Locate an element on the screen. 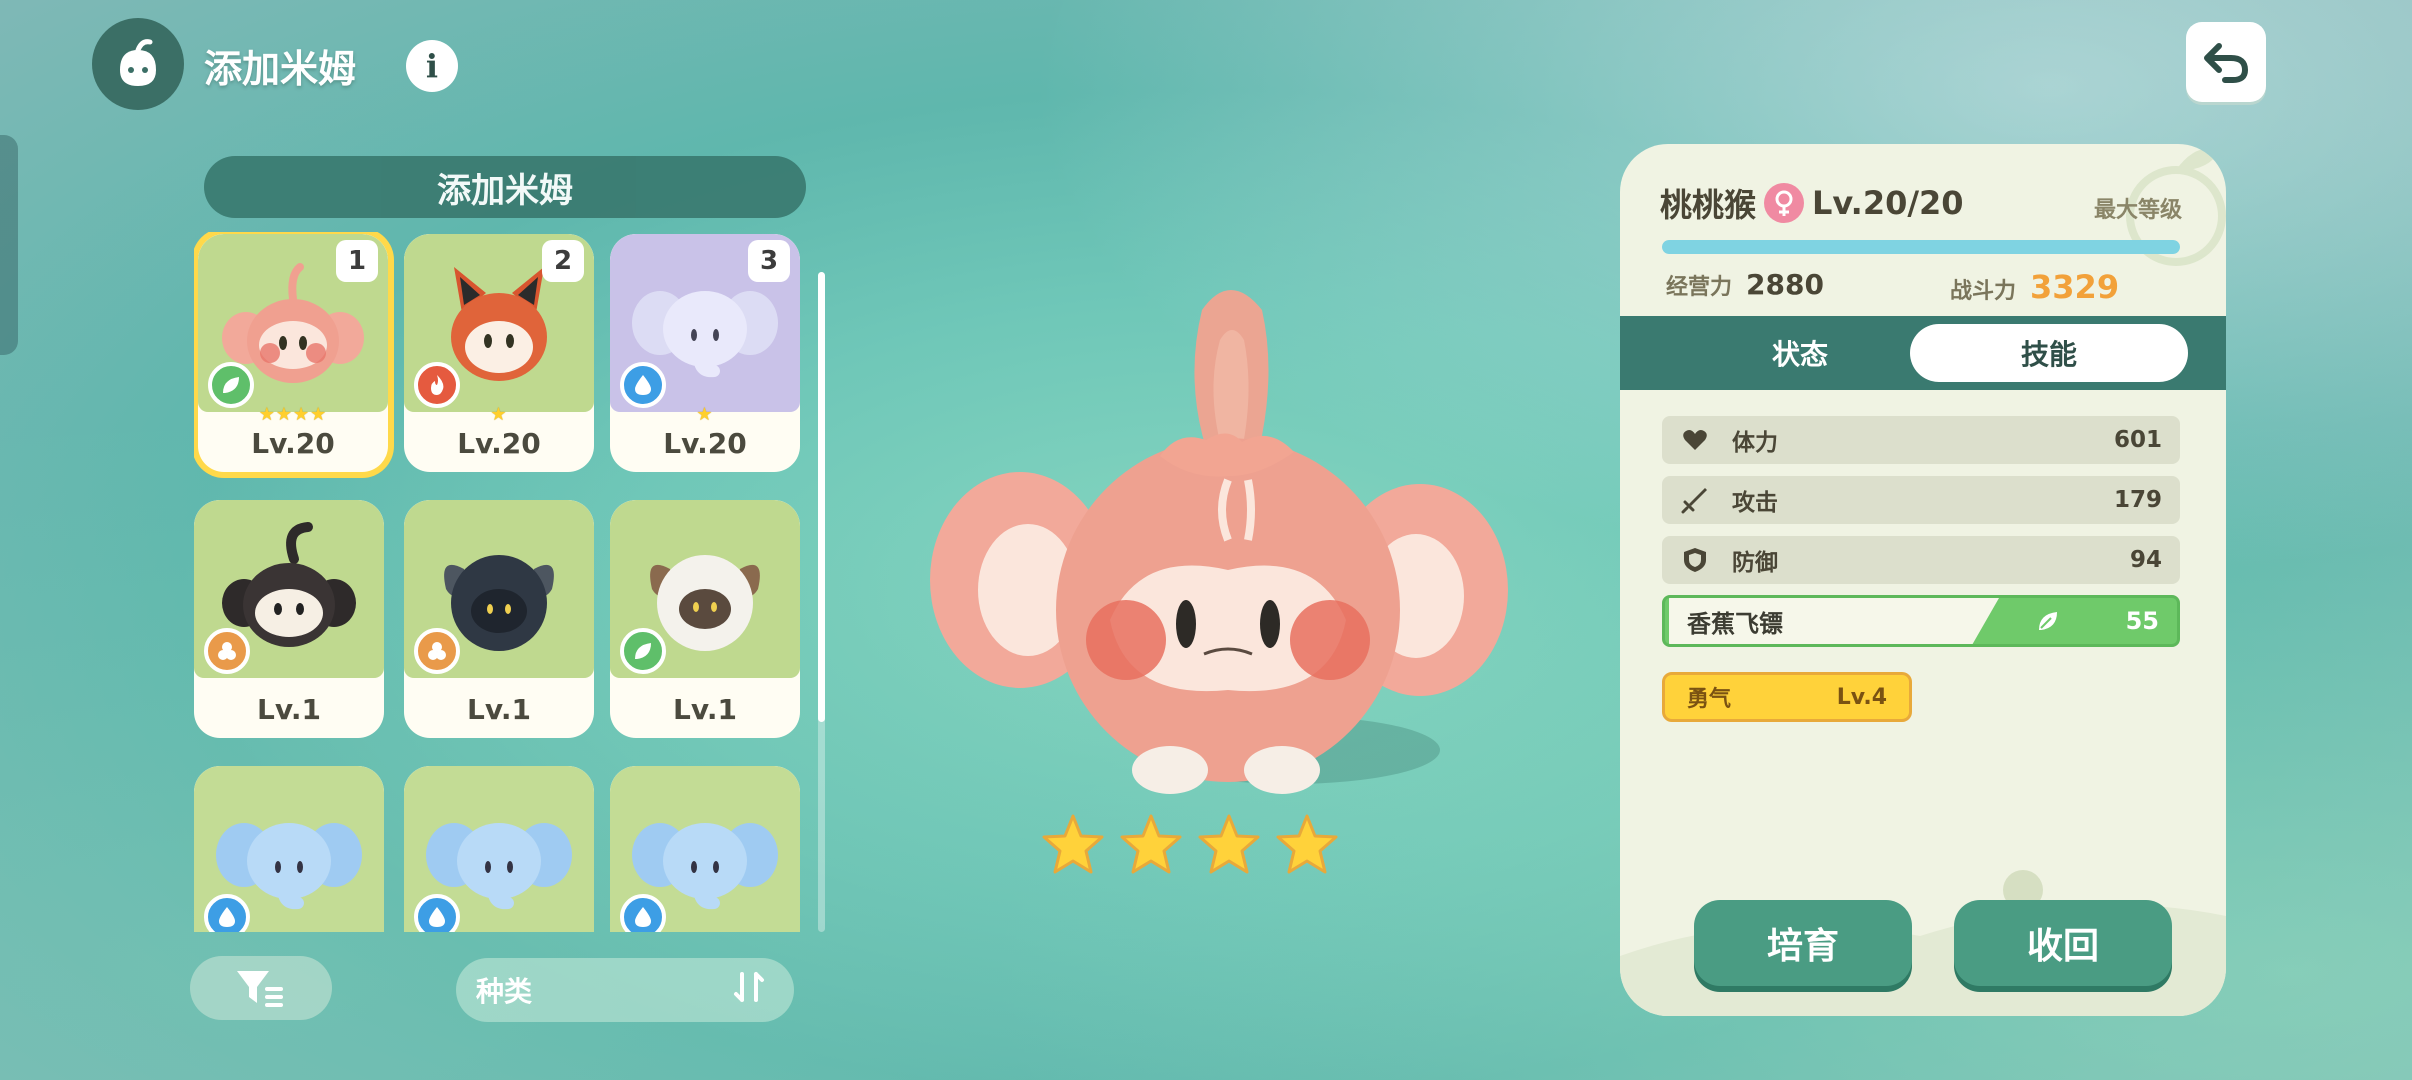  skill-value: 55 is located at coordinates (2142, 621).